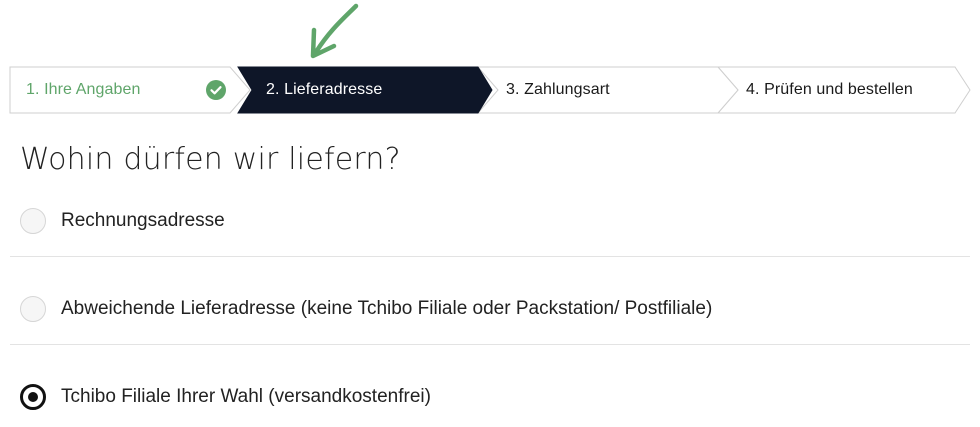  Describe the element at coordinates (216, 90) in the screenshot. I see `check-circle-icon` at that location.